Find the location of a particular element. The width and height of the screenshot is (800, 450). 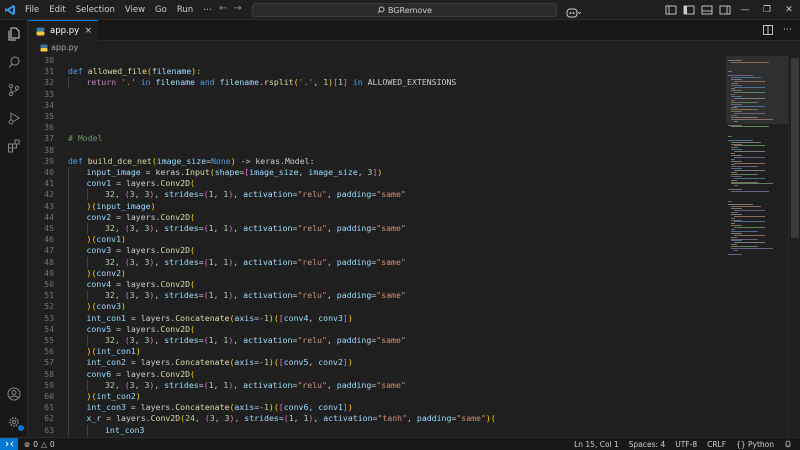

code-line: 37 # Model is located at coordinates (377, 138).